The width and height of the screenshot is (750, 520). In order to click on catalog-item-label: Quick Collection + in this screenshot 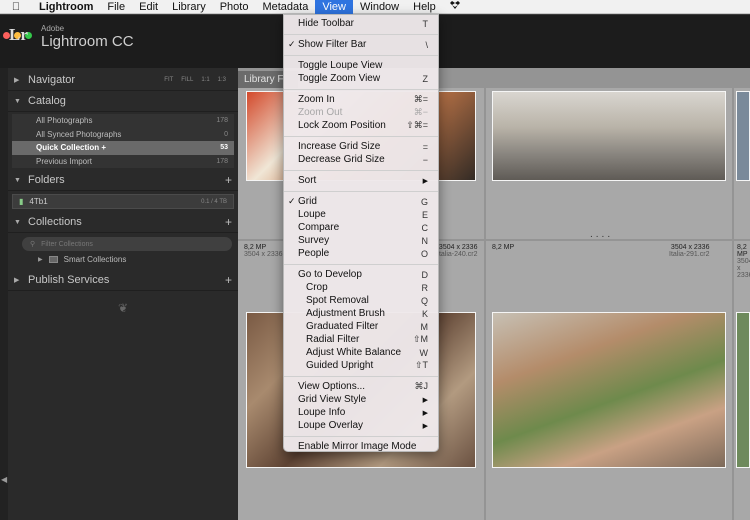, I will do `click(71, 148)`.